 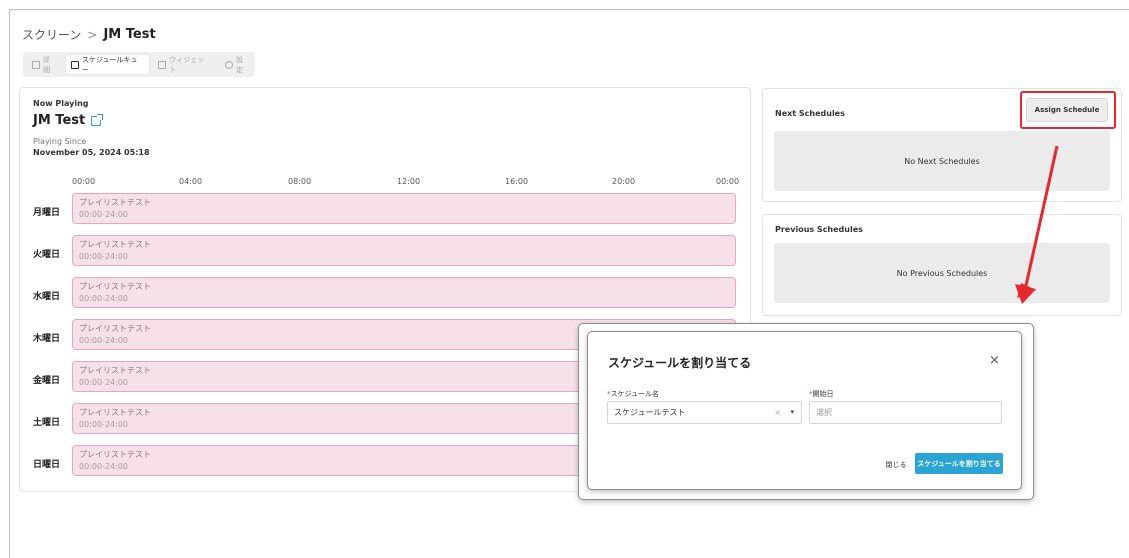 What do you see at coordinates (994, 360) in the screenshot?
I see `close-icon: ×` at bounding box center [994, 360].